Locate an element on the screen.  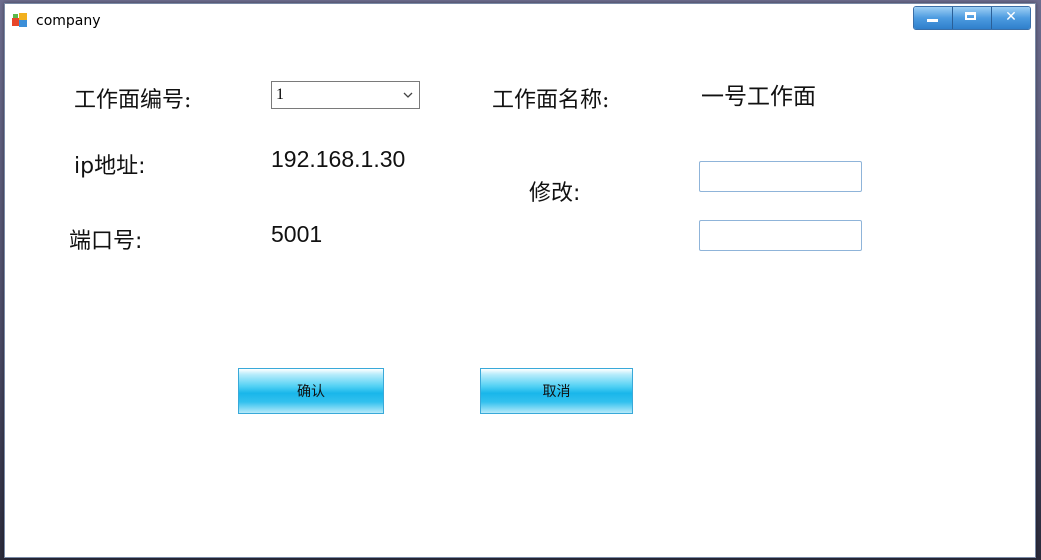
workface-name-value: 一号工作面 is located at coordinates (758, 96).